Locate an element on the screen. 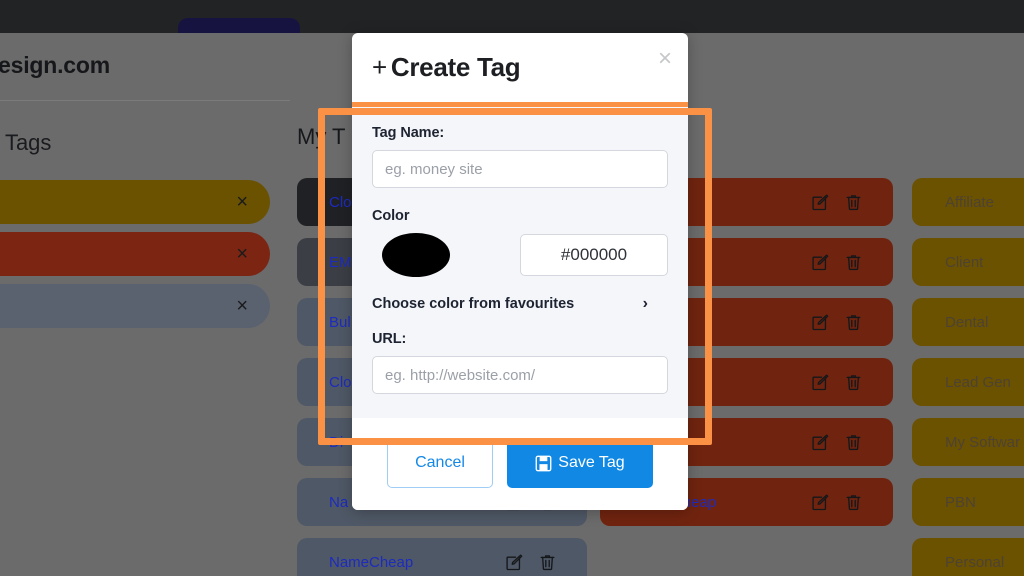 The height and width of the screenshot is (576, 1024). tag-name-label: Tag Name: is located at coordinates (408, 133).